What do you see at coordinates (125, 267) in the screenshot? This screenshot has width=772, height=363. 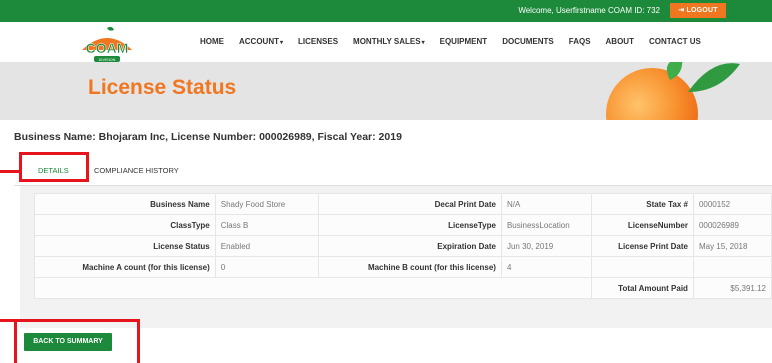 I see `label-machine-a-count: Machine A count (for this license)` at bounding box center [125, 267].